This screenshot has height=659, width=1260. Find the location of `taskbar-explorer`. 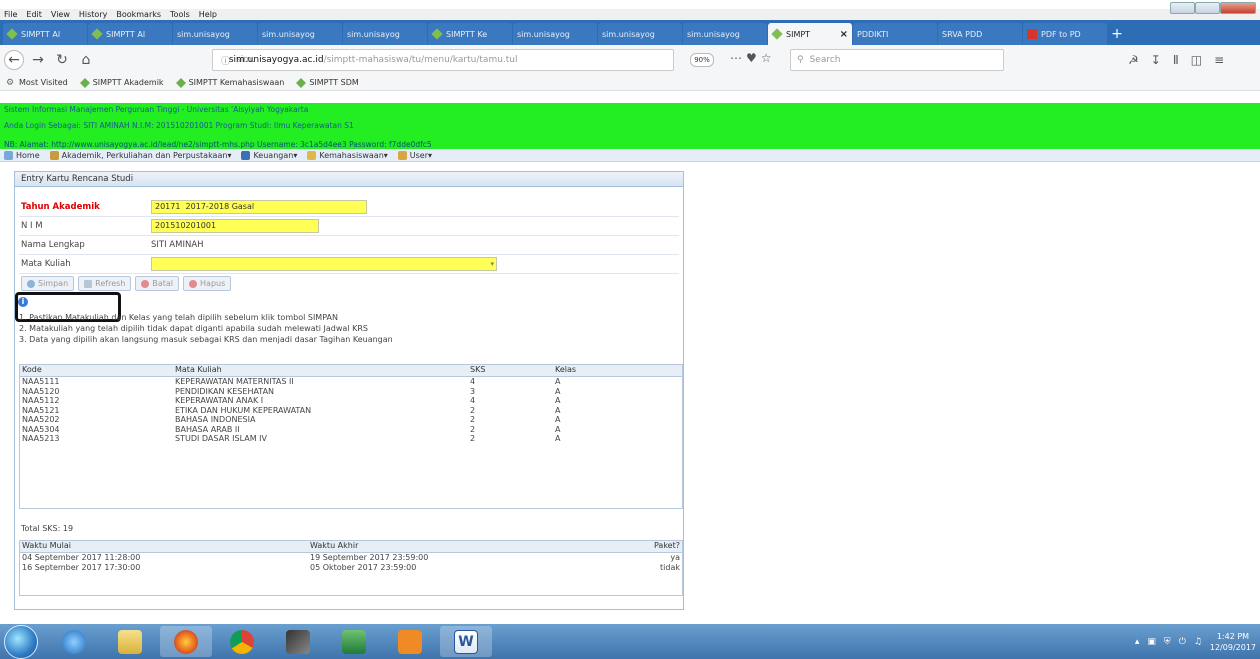

taskbar-explorer is located at coordinates (130, 641).